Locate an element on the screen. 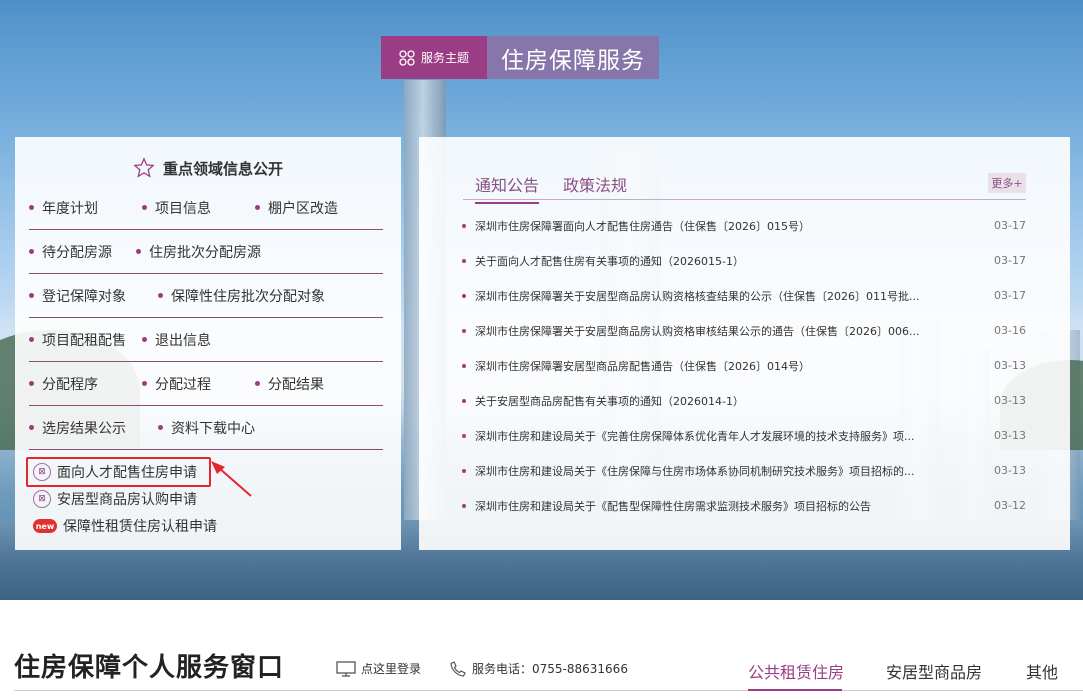  link-allocation-process: 分配过程 is located at coordinates (176, 384).